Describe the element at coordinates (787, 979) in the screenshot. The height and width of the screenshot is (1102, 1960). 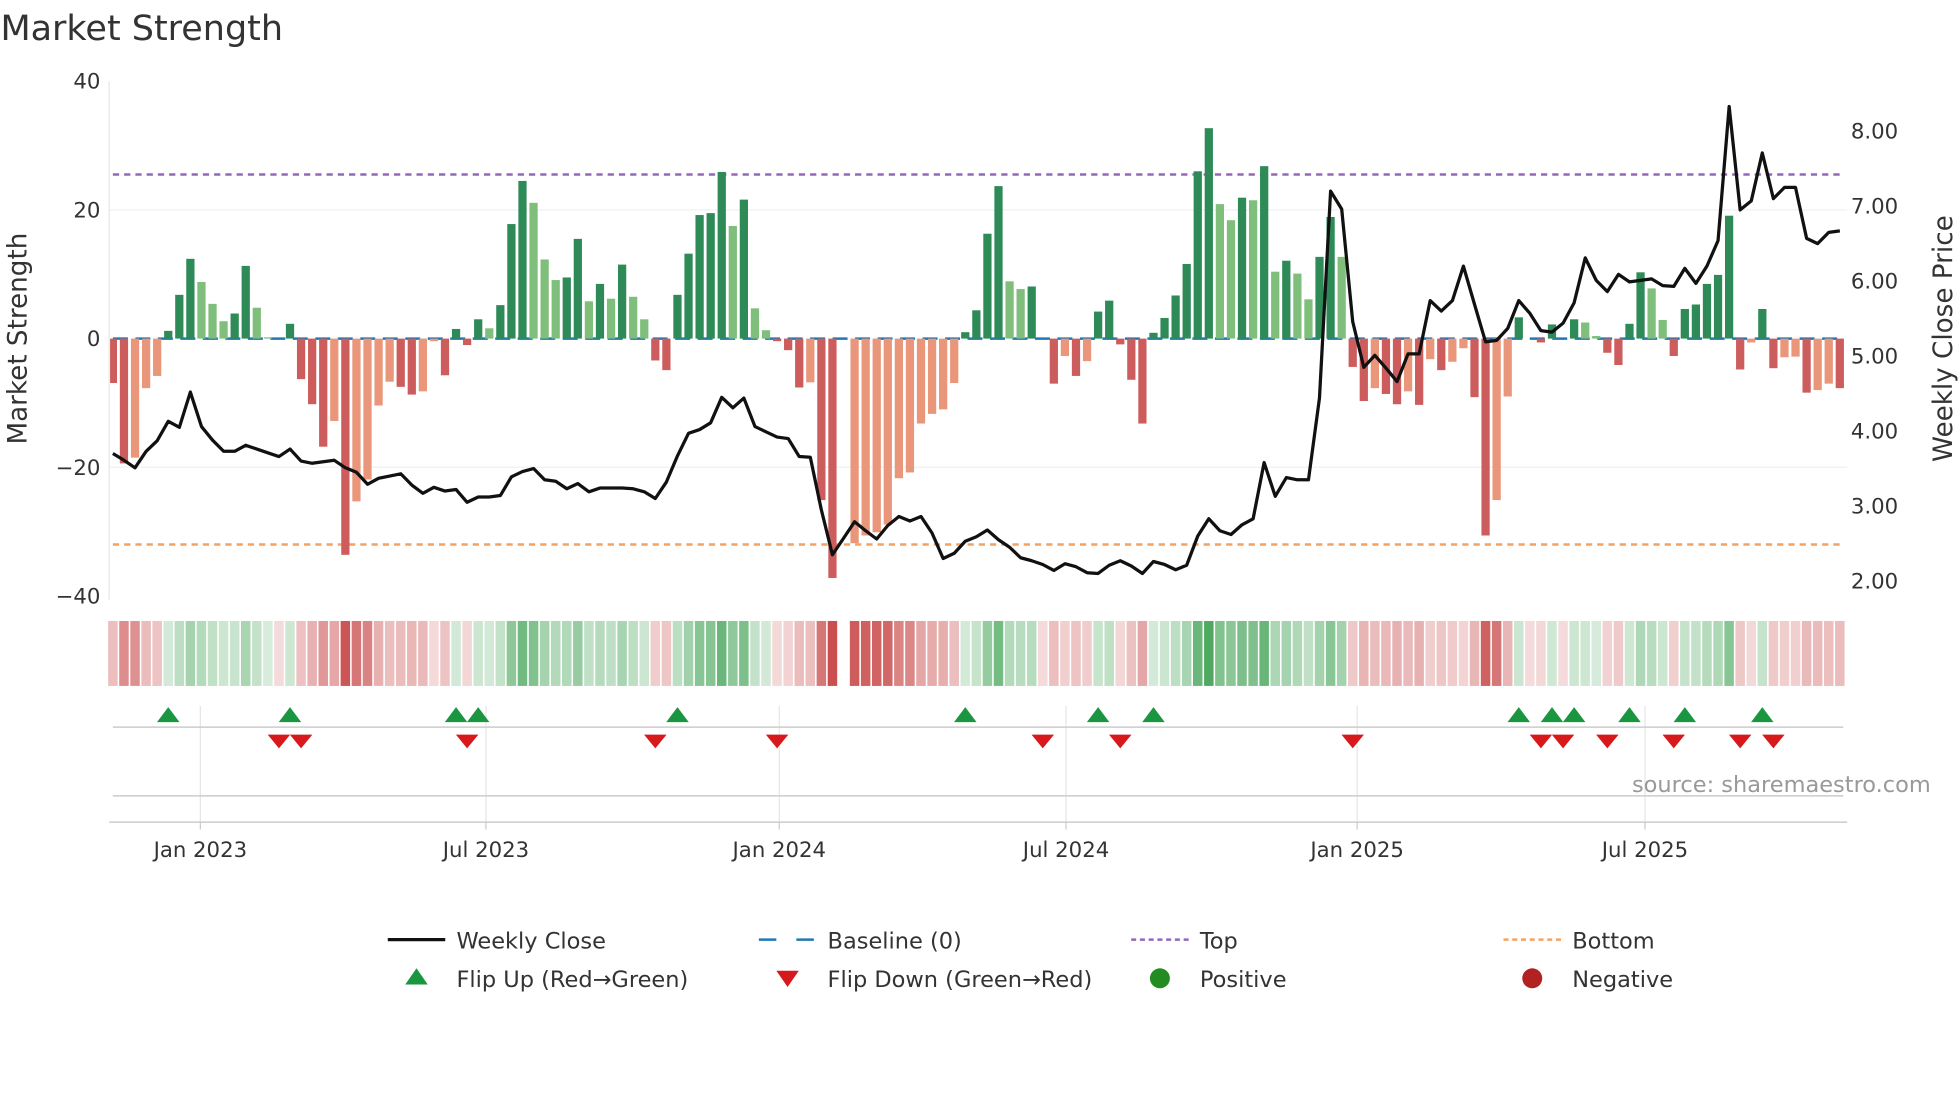
I see `legend-flip-down-icon` at that location.